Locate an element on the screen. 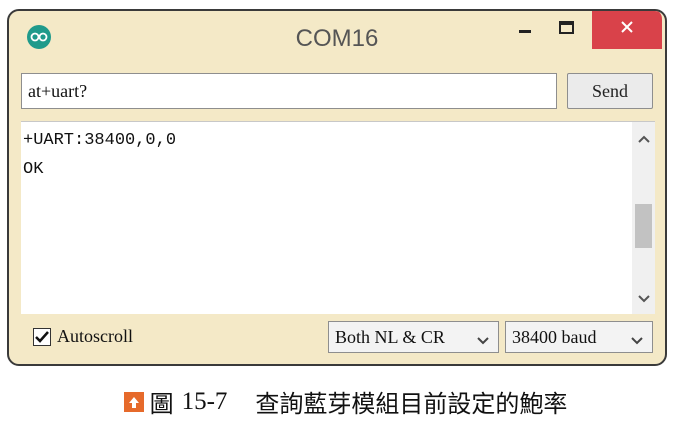 This screenshot has height=430, width=691. arrow-up-icon is located at coordinates (133, 401).